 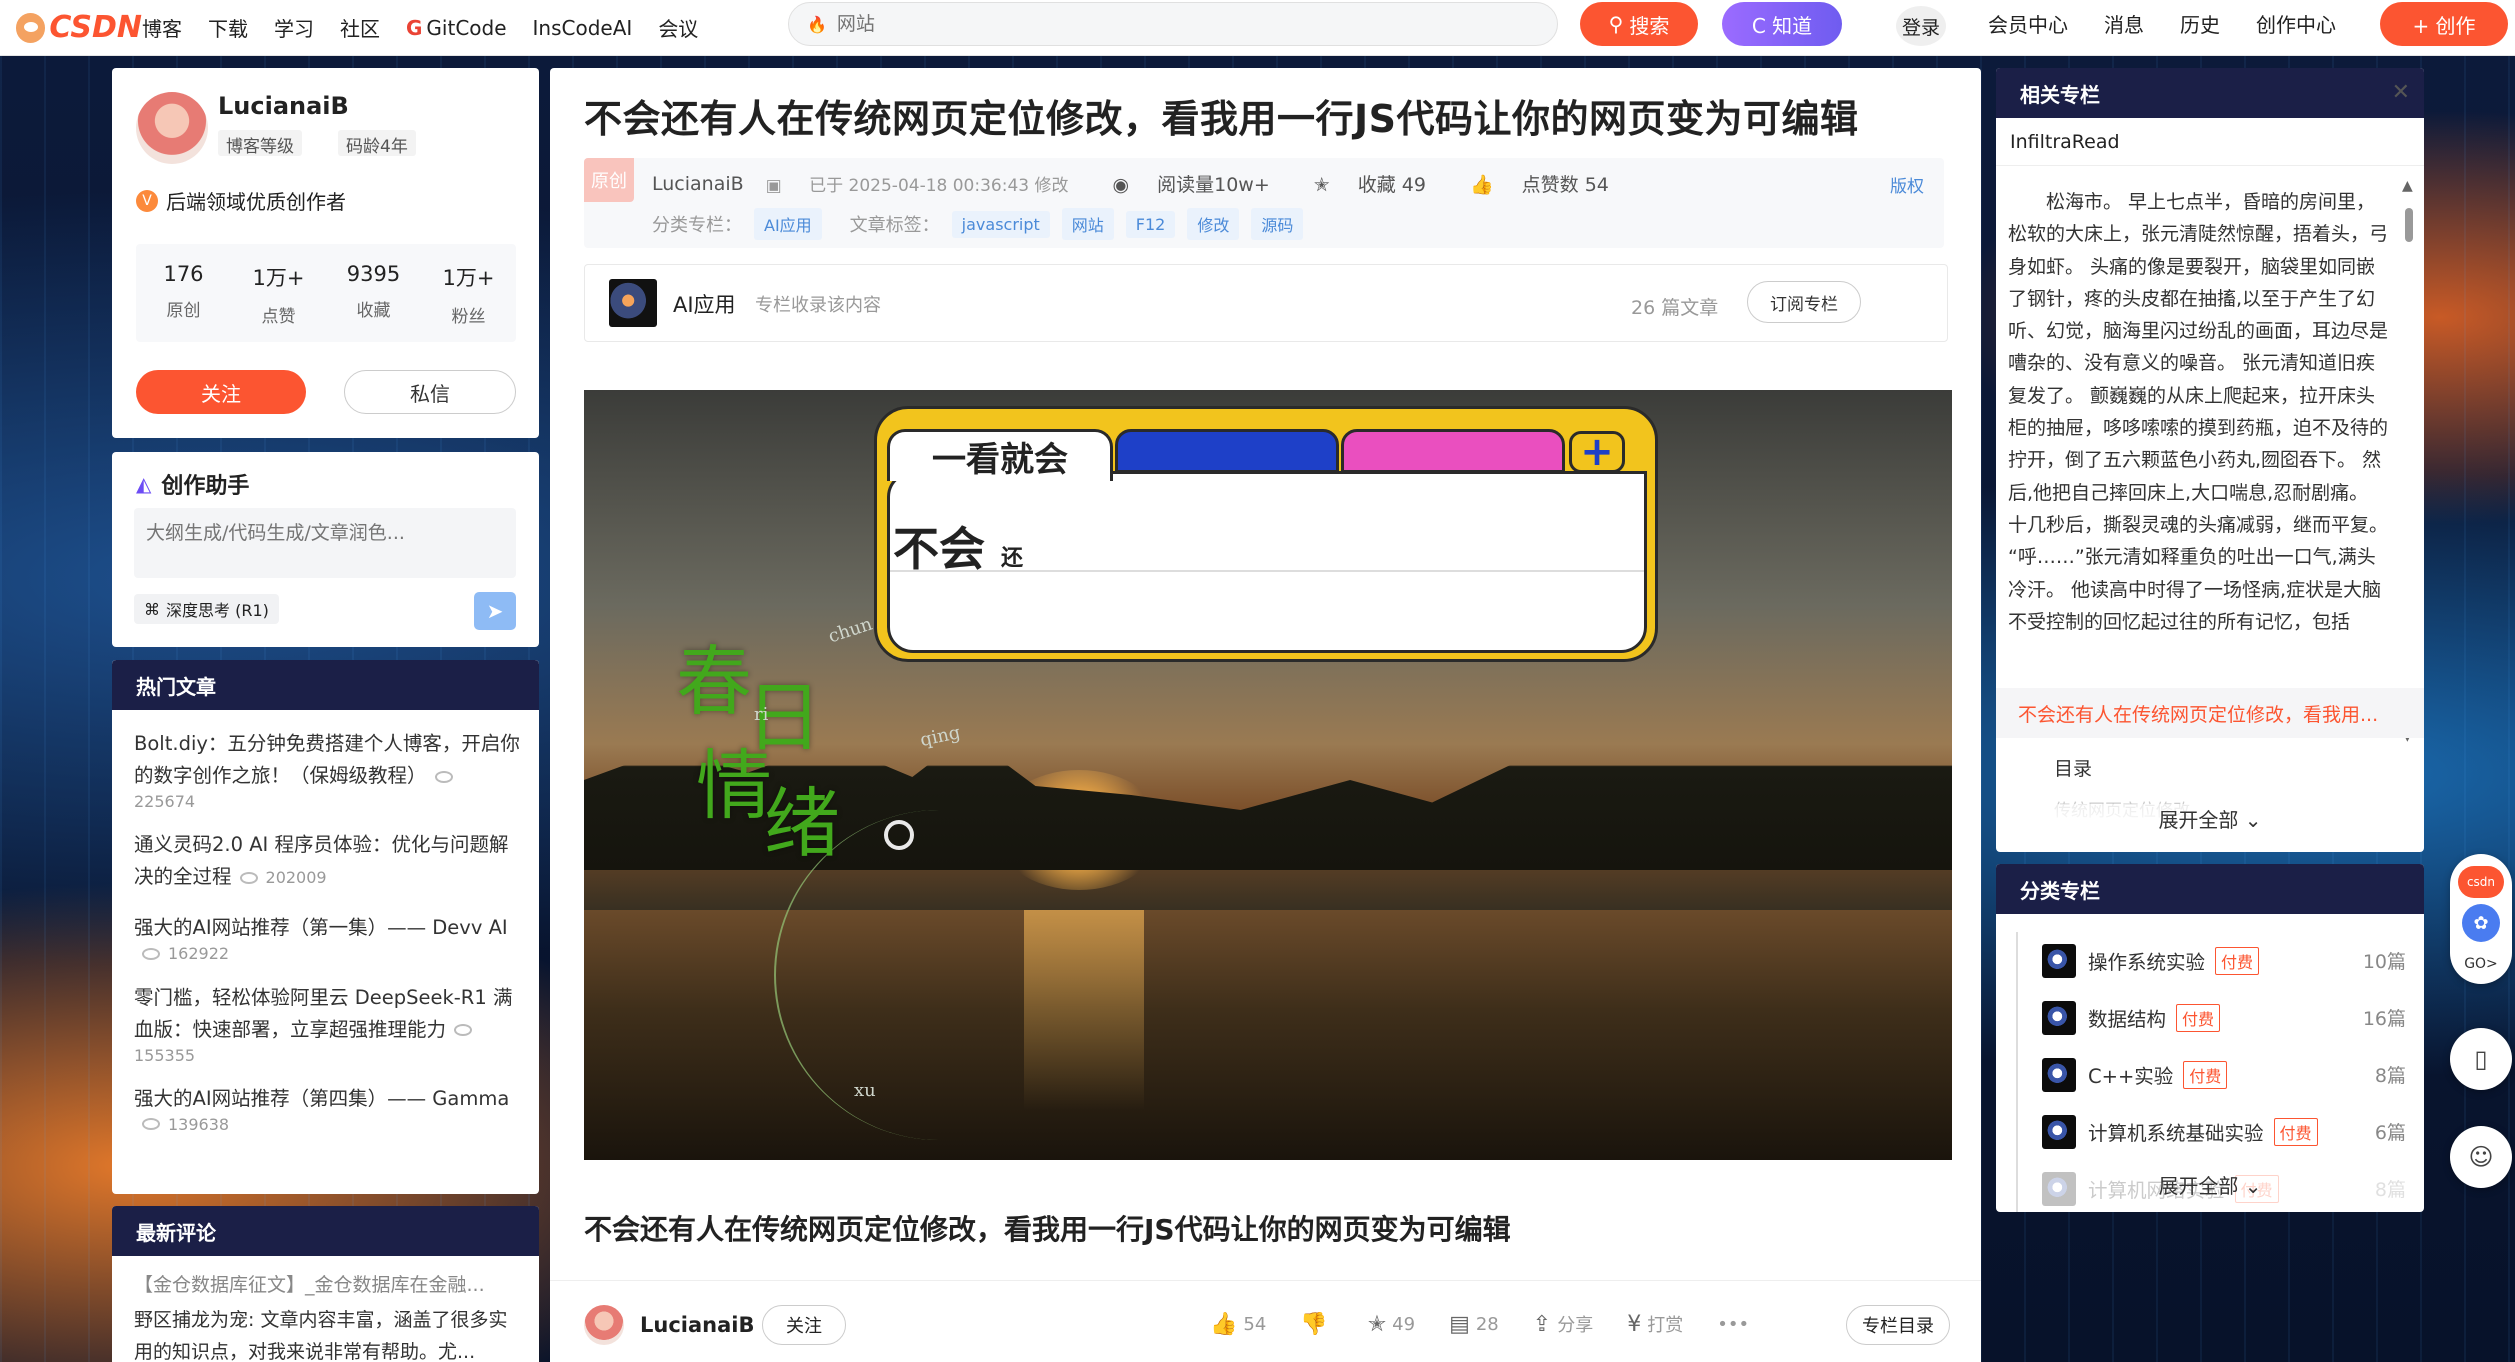 I want to click on follow-button: 关注, so click(x=221, y=392).